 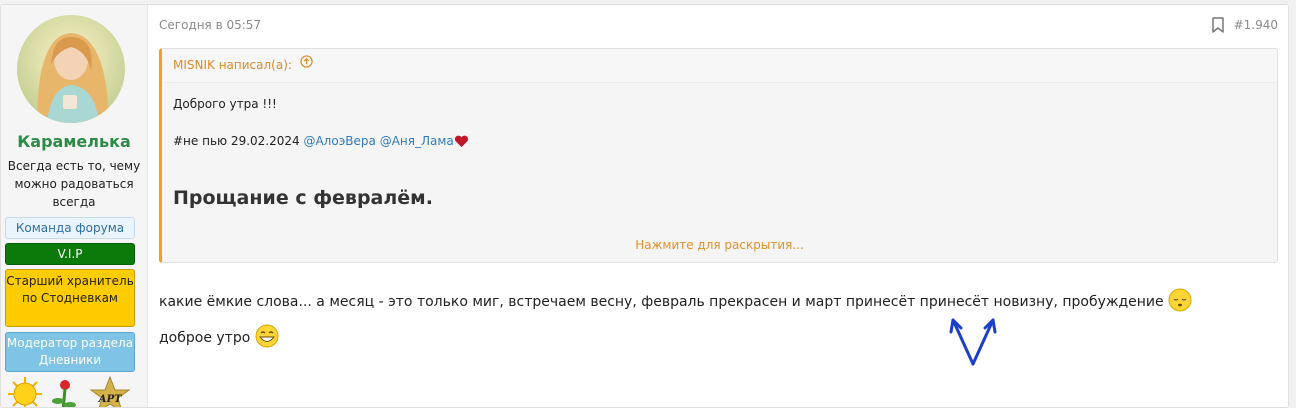 What do you see at coordinates (267, 338) in the screenshot?
I see `grin-smiley-icon` at bounding box center [267, 338].